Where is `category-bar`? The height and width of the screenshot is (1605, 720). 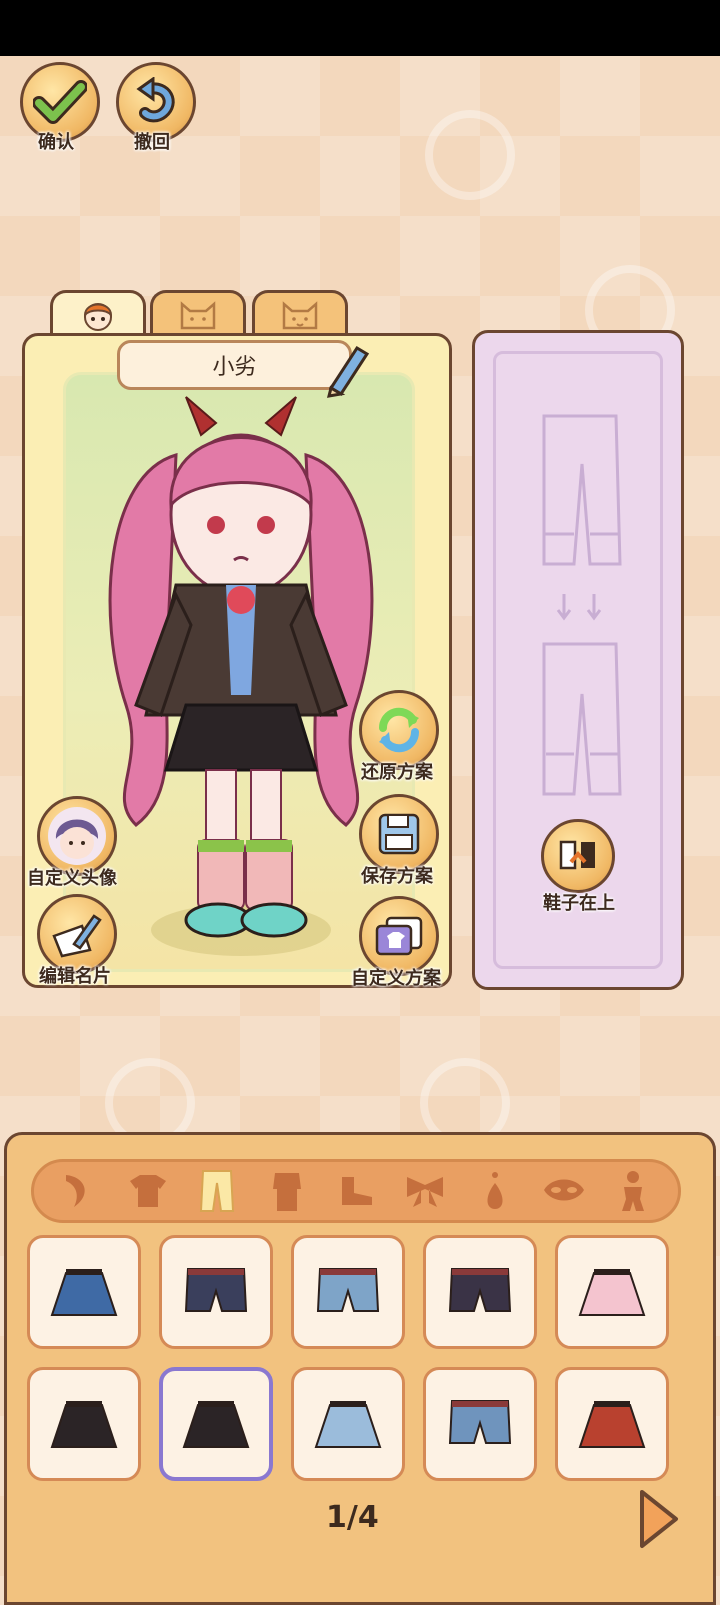 category-bar is located at coordinates (356, 1191).